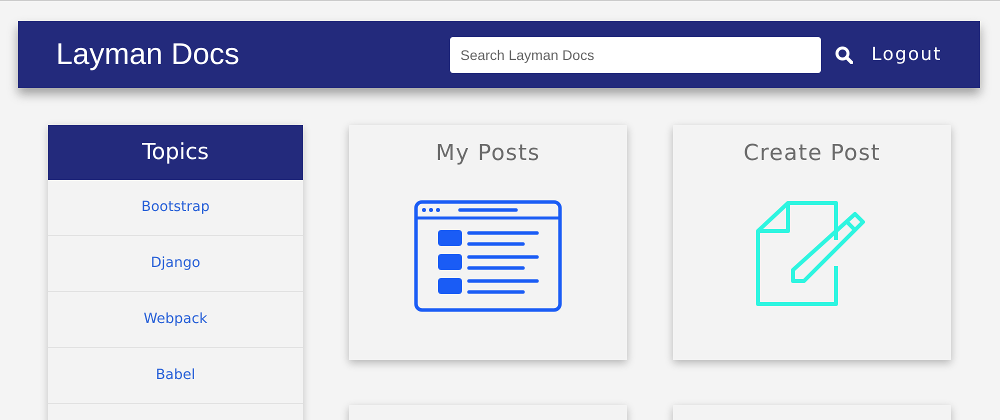  I want to click on topic-link: Bootstrap, so click(175, 208).